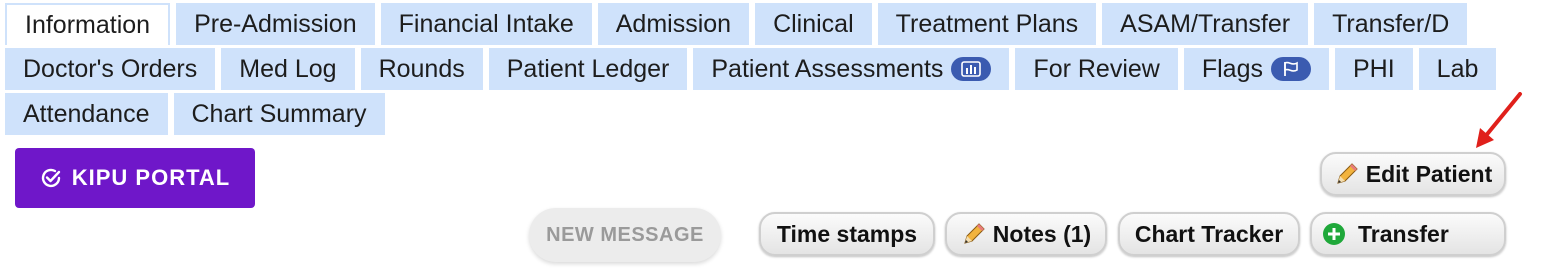 This screenshot has height=271, width=1548. I want to click on plus-circle-icon, so click(1334, 234).